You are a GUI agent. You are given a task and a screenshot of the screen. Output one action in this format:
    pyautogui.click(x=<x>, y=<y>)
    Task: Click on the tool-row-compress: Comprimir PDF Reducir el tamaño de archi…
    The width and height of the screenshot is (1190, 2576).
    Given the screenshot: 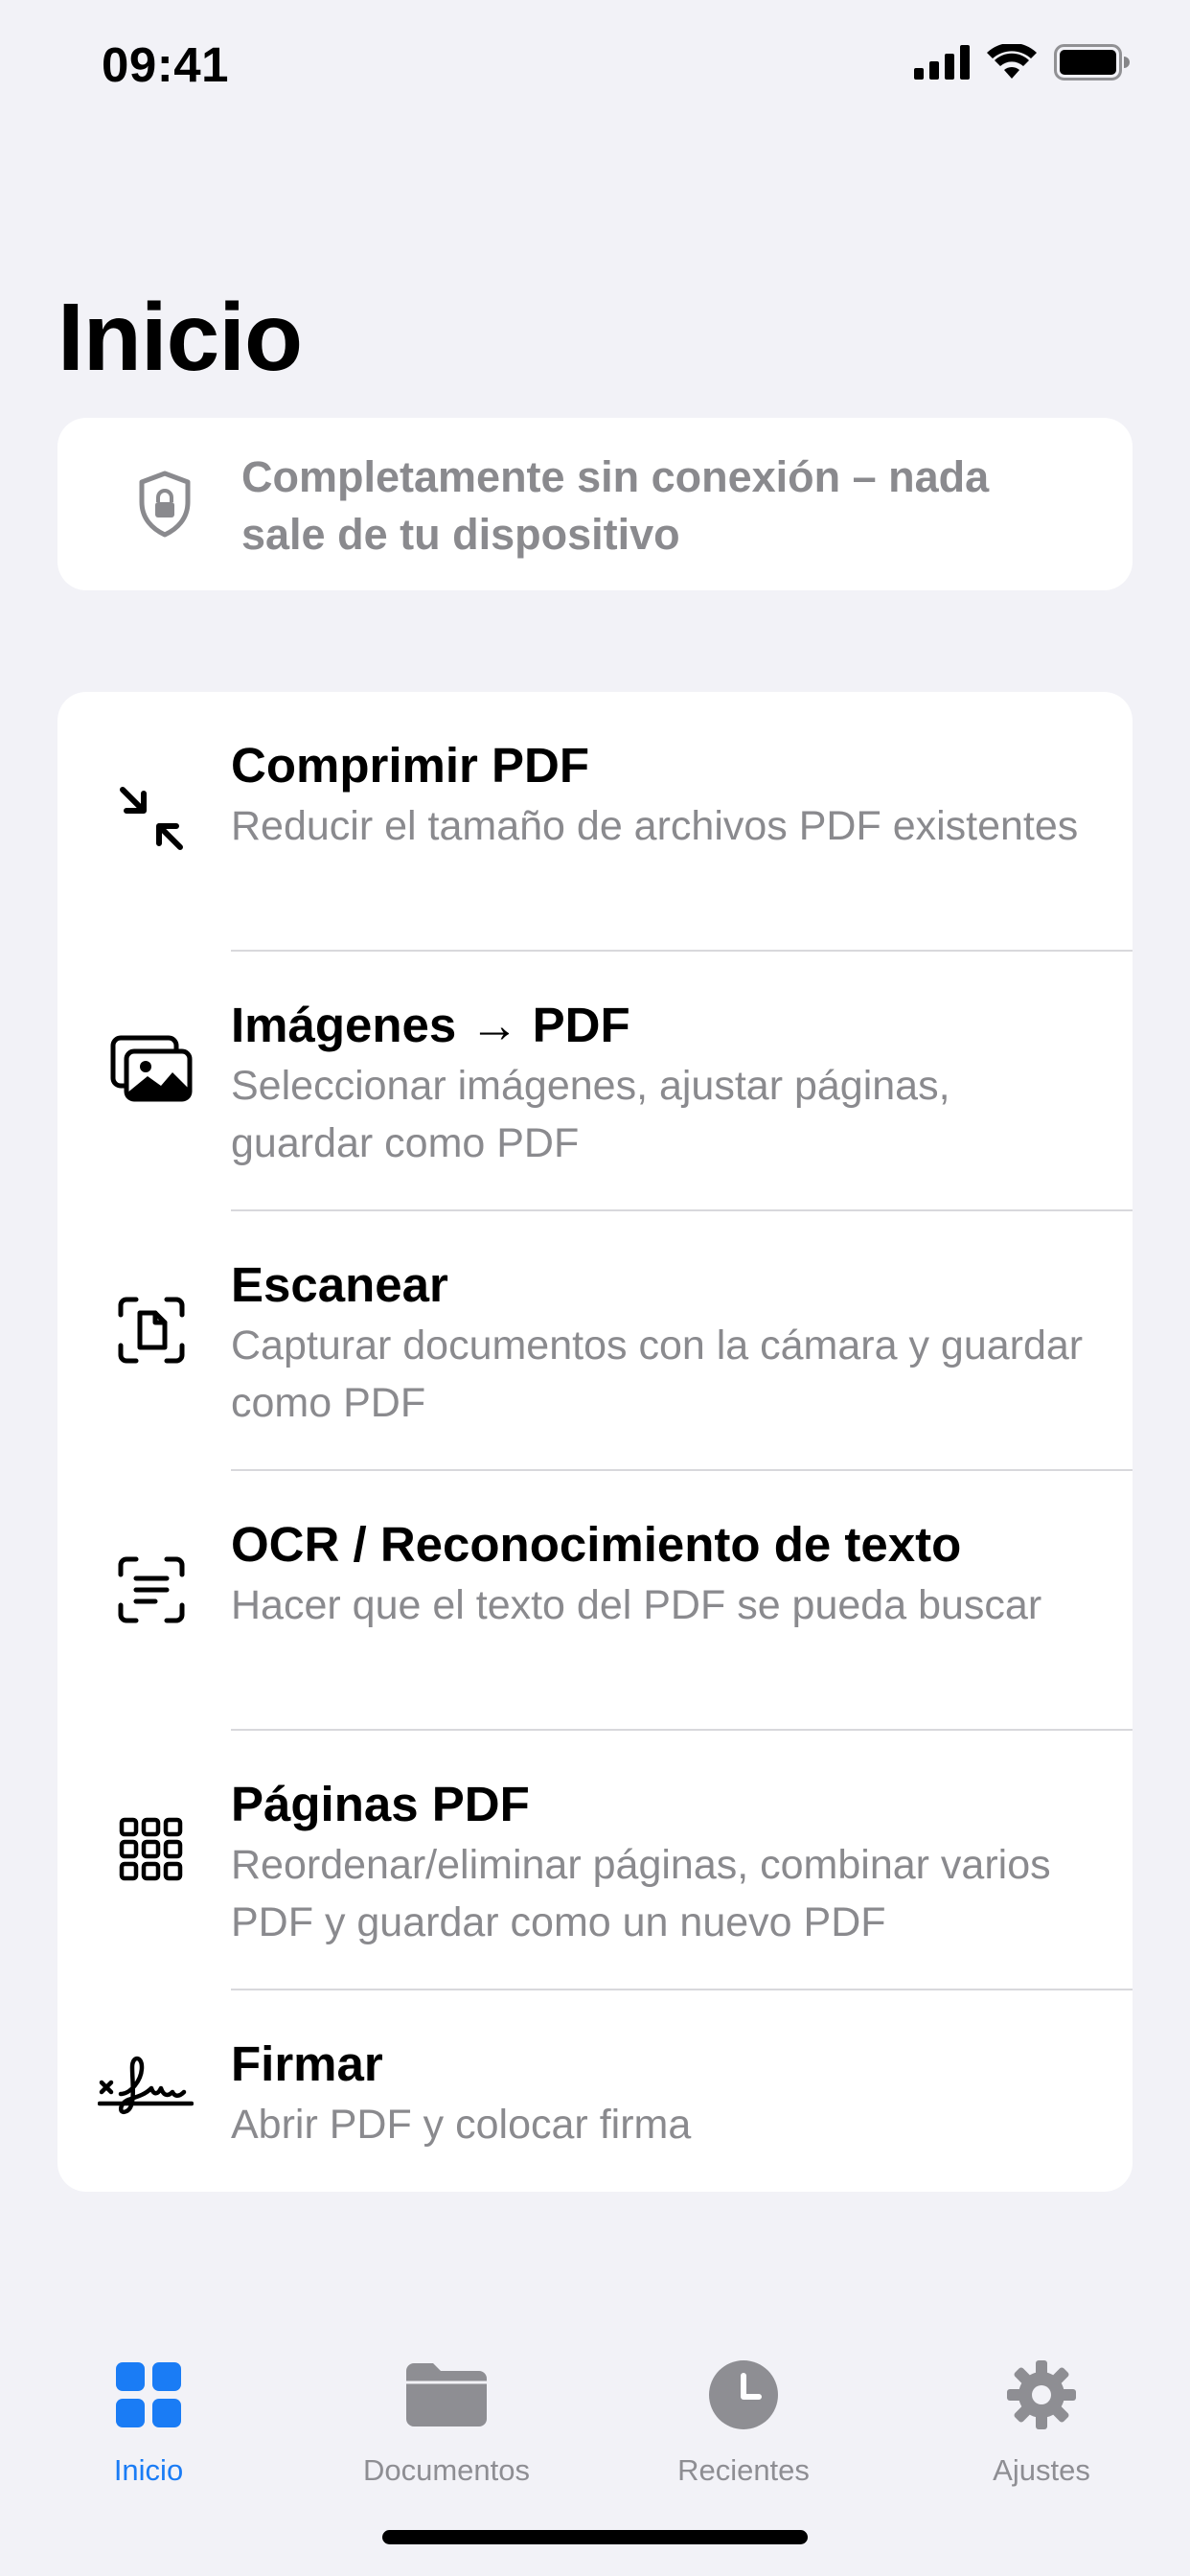 What is the action you would take?
    pyautogui.click(x=595, y=822)
    